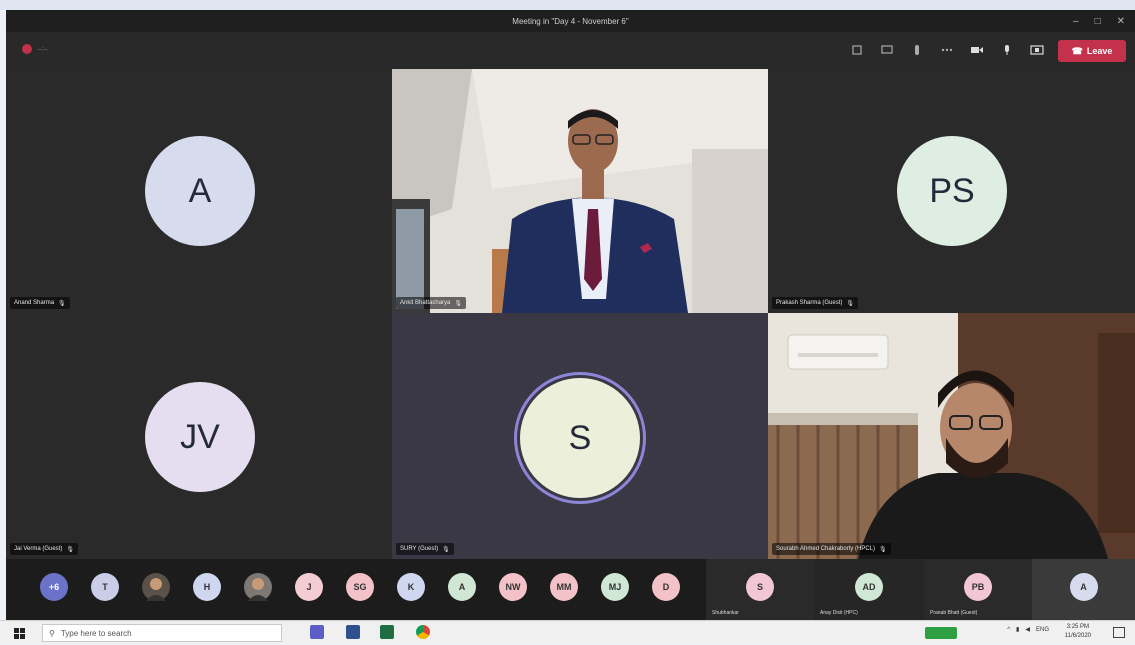  I want to click on participant-name-label: Prakash Sharma (Guest) 🎙, so click(815, 303).